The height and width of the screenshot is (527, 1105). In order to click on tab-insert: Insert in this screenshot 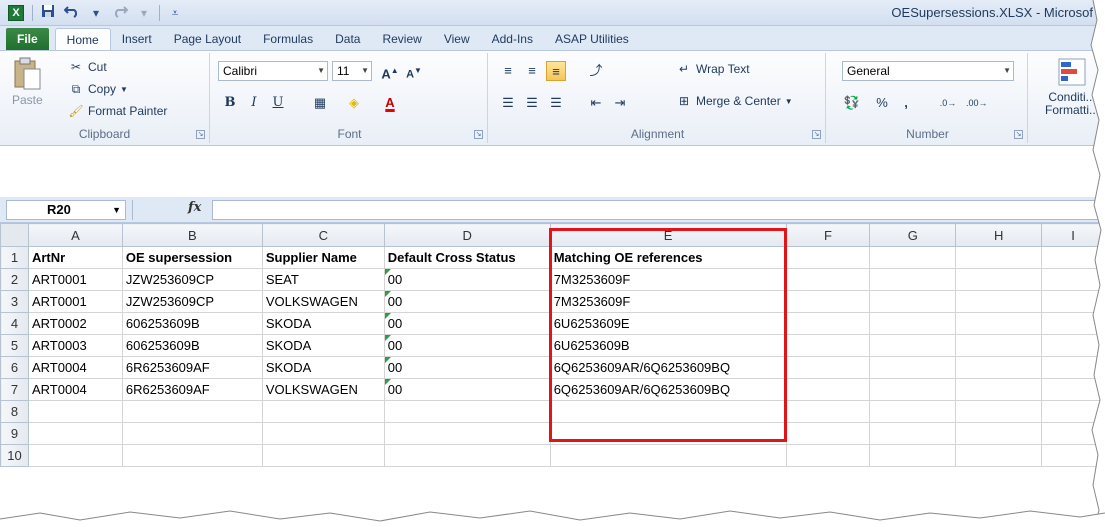, I will do `click(137, 39)`.